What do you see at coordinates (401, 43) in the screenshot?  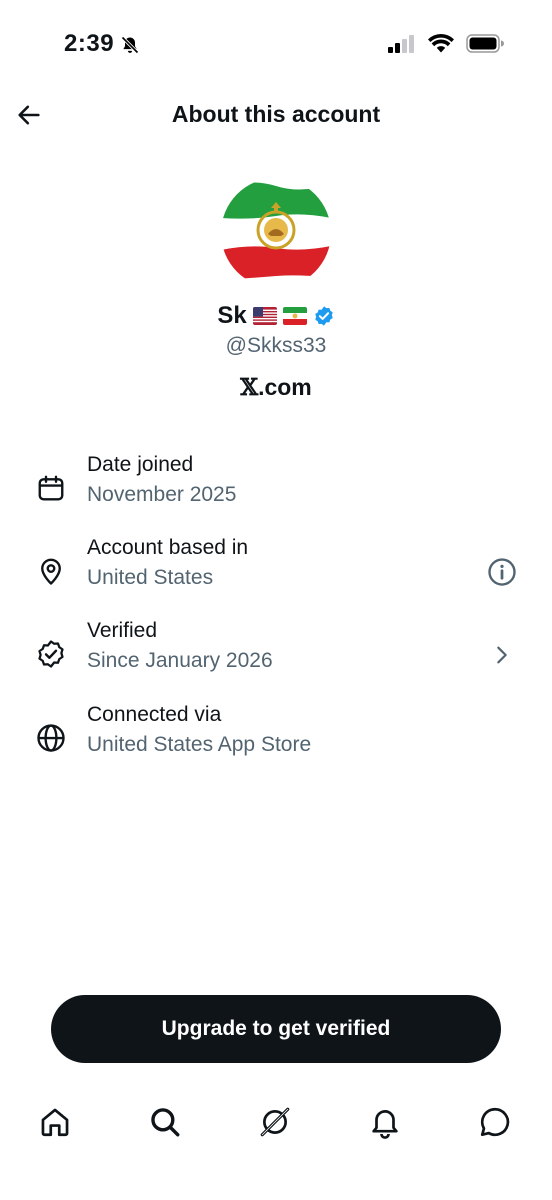 I see `cellular-signal-icon` at bounding box center [401, 43].